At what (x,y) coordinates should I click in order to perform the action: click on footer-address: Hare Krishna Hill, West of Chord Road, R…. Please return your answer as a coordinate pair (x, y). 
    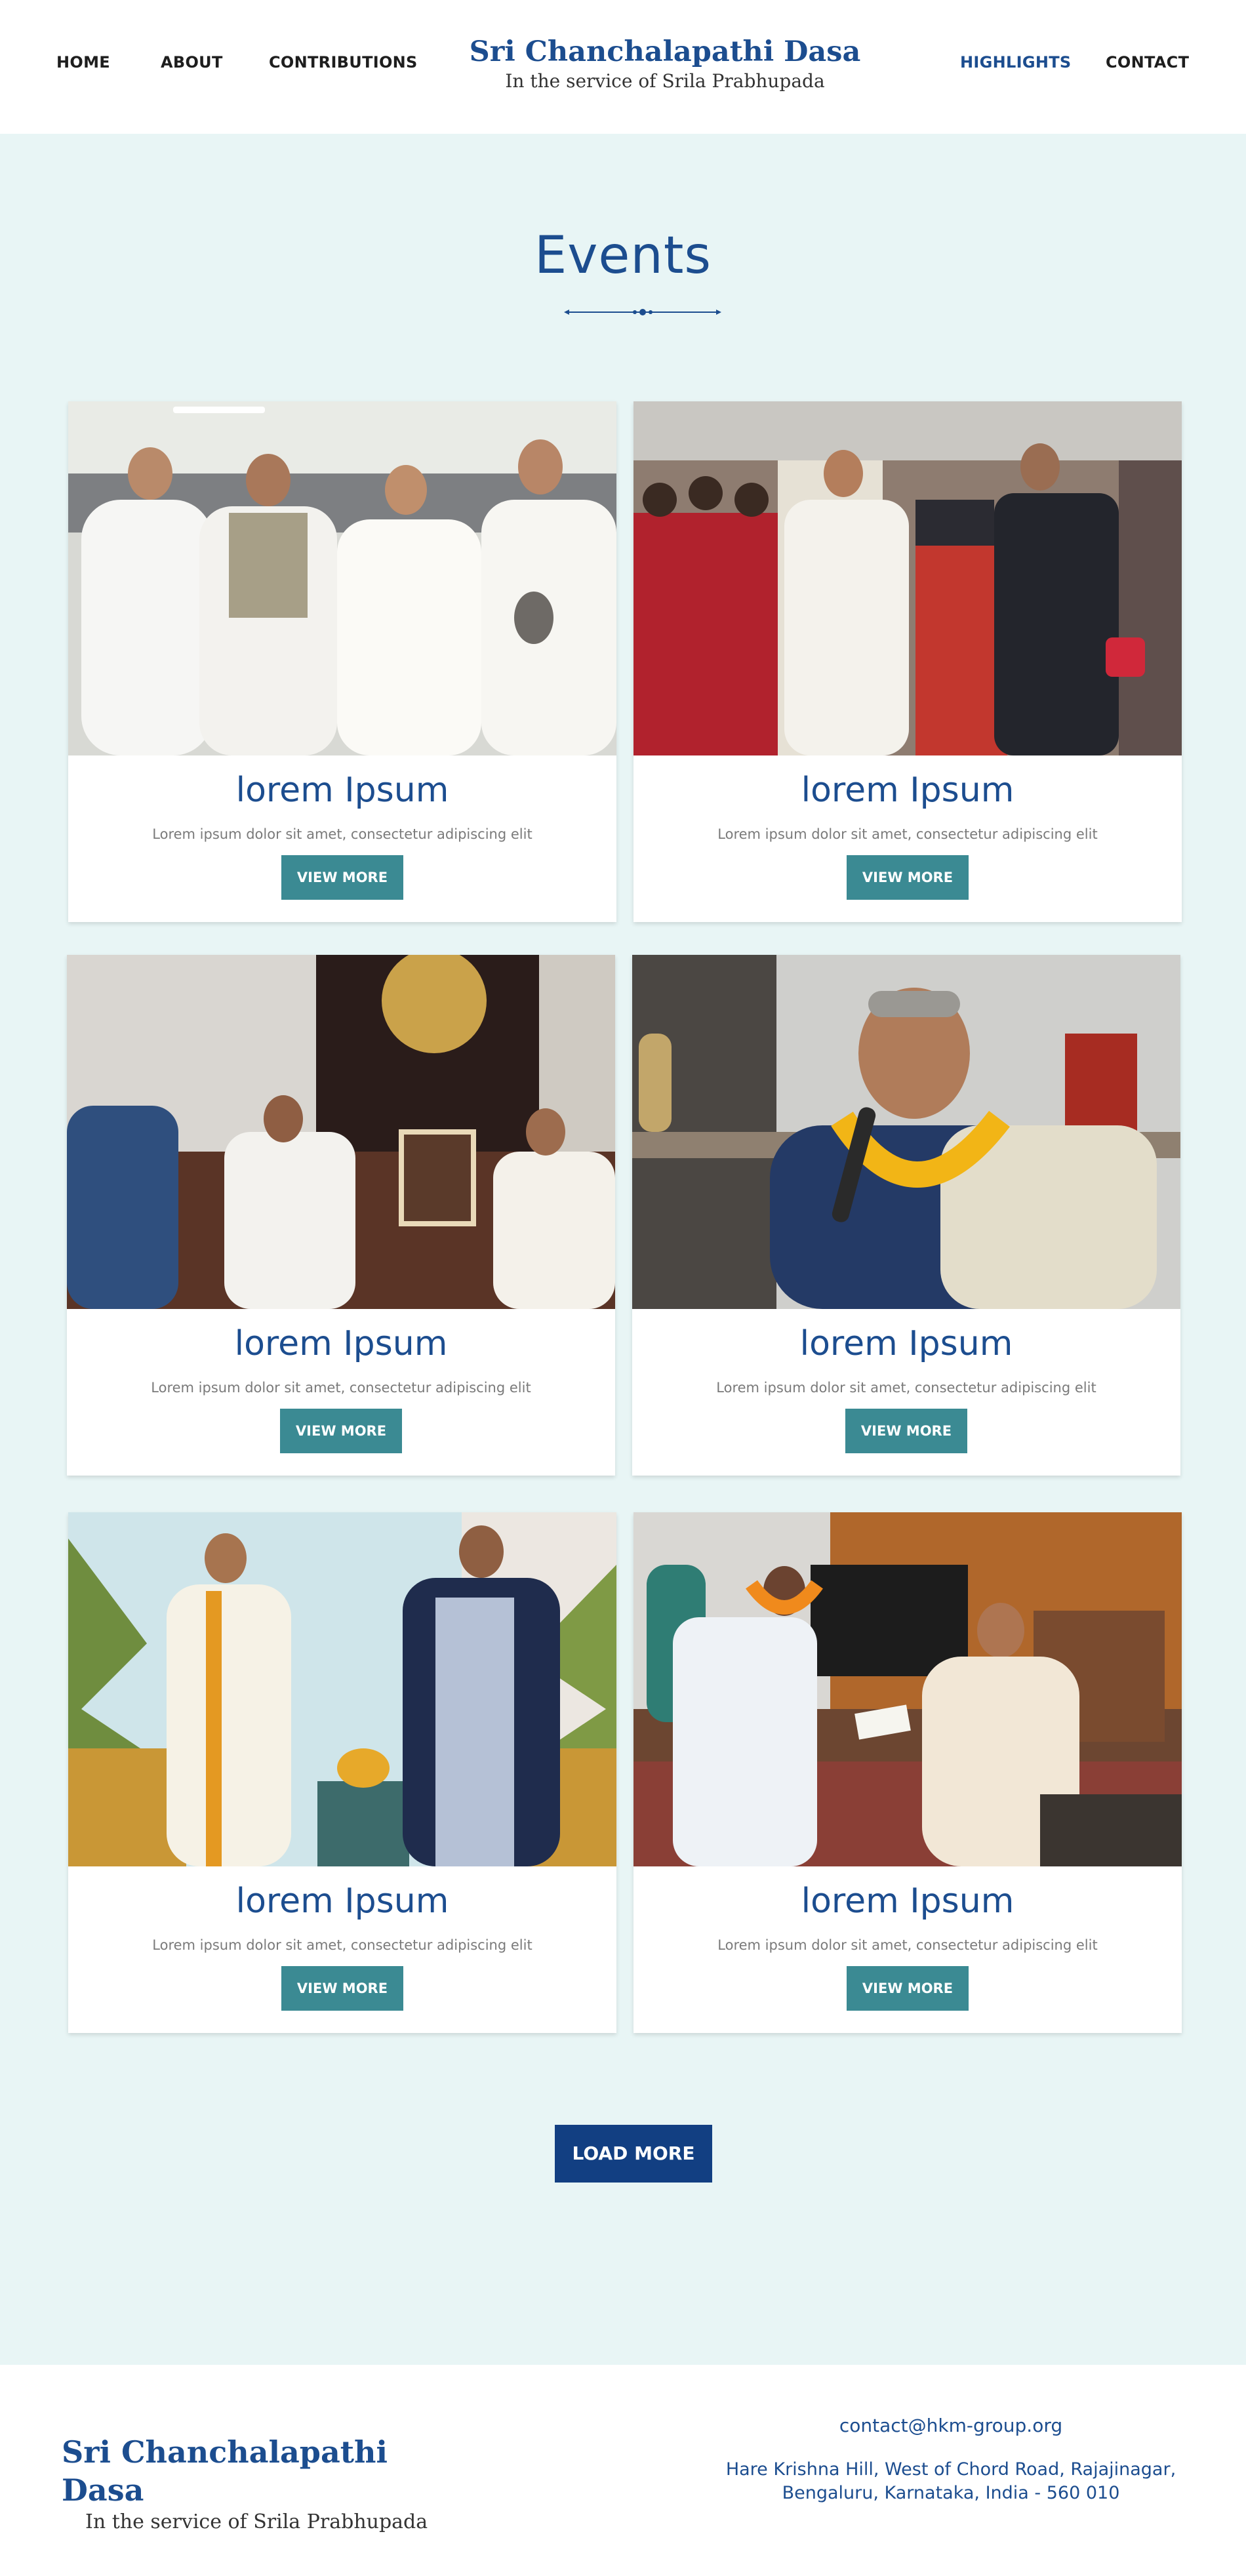
    Looking at the image, I should click on (951, 2481).